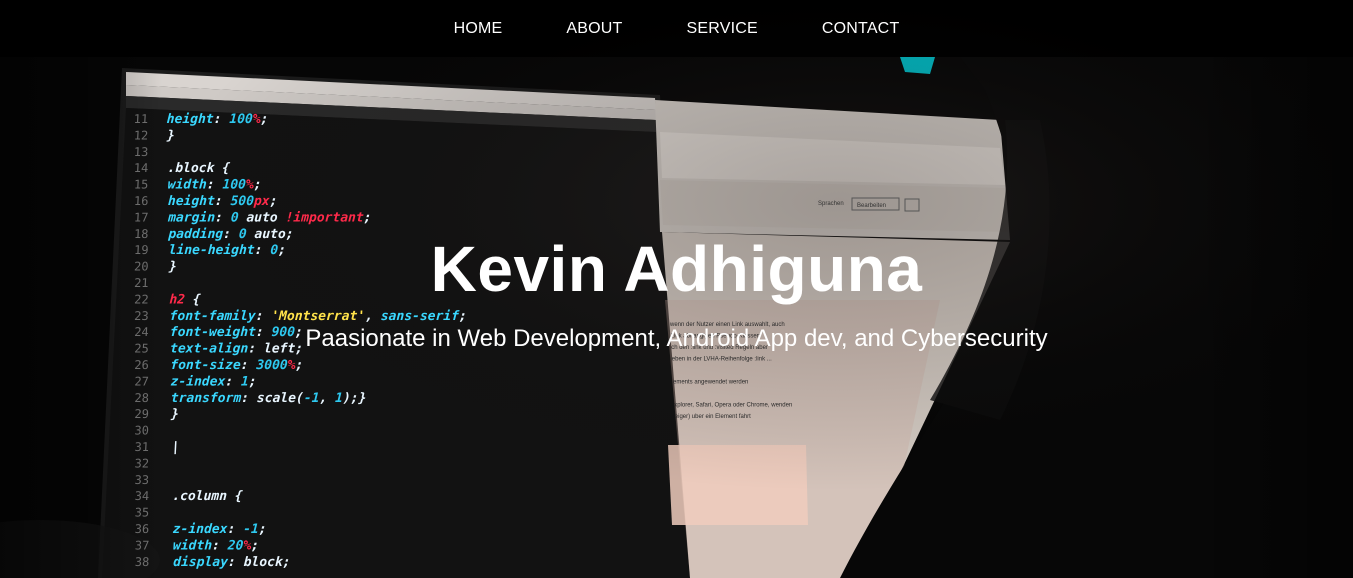 This screenshot has height=578, width=1353. Describe the element at coordinates (141, 185) in the screenshot. I see `code-line-number: 15` at that location.